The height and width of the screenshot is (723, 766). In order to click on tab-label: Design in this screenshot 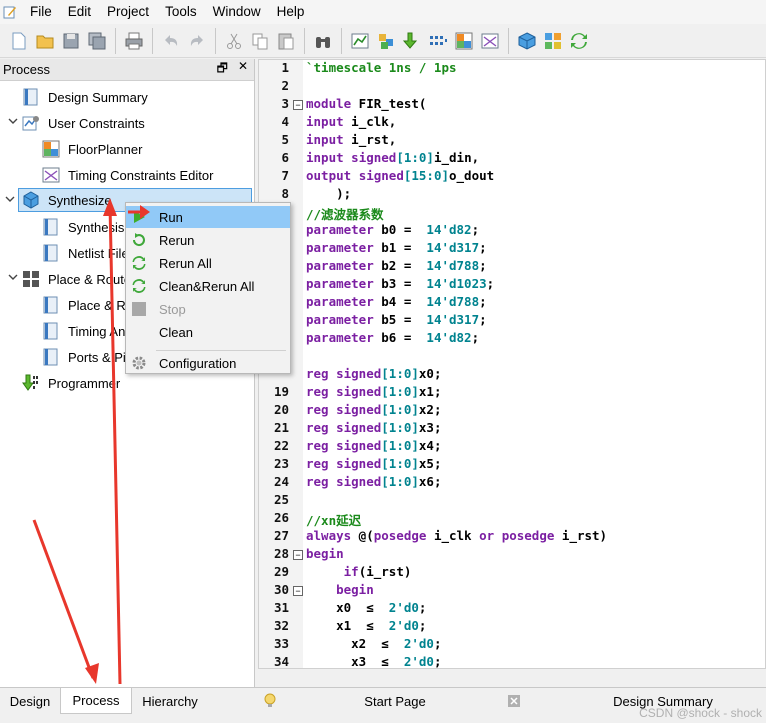, I will do `click(30, 701)`.